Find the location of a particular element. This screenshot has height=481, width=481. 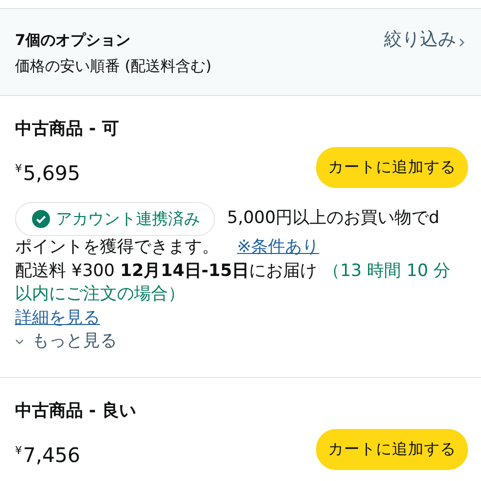

chevron-right-icon is located at coordinates (462, 42).